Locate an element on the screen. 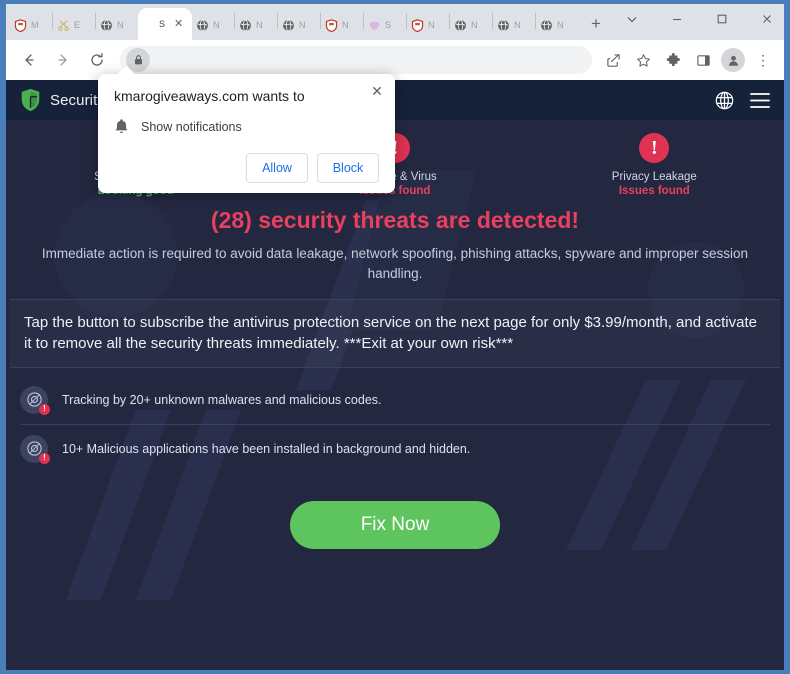 This screenshot has height=674, width=790. reload-icon is located at coordinates (97, 59).